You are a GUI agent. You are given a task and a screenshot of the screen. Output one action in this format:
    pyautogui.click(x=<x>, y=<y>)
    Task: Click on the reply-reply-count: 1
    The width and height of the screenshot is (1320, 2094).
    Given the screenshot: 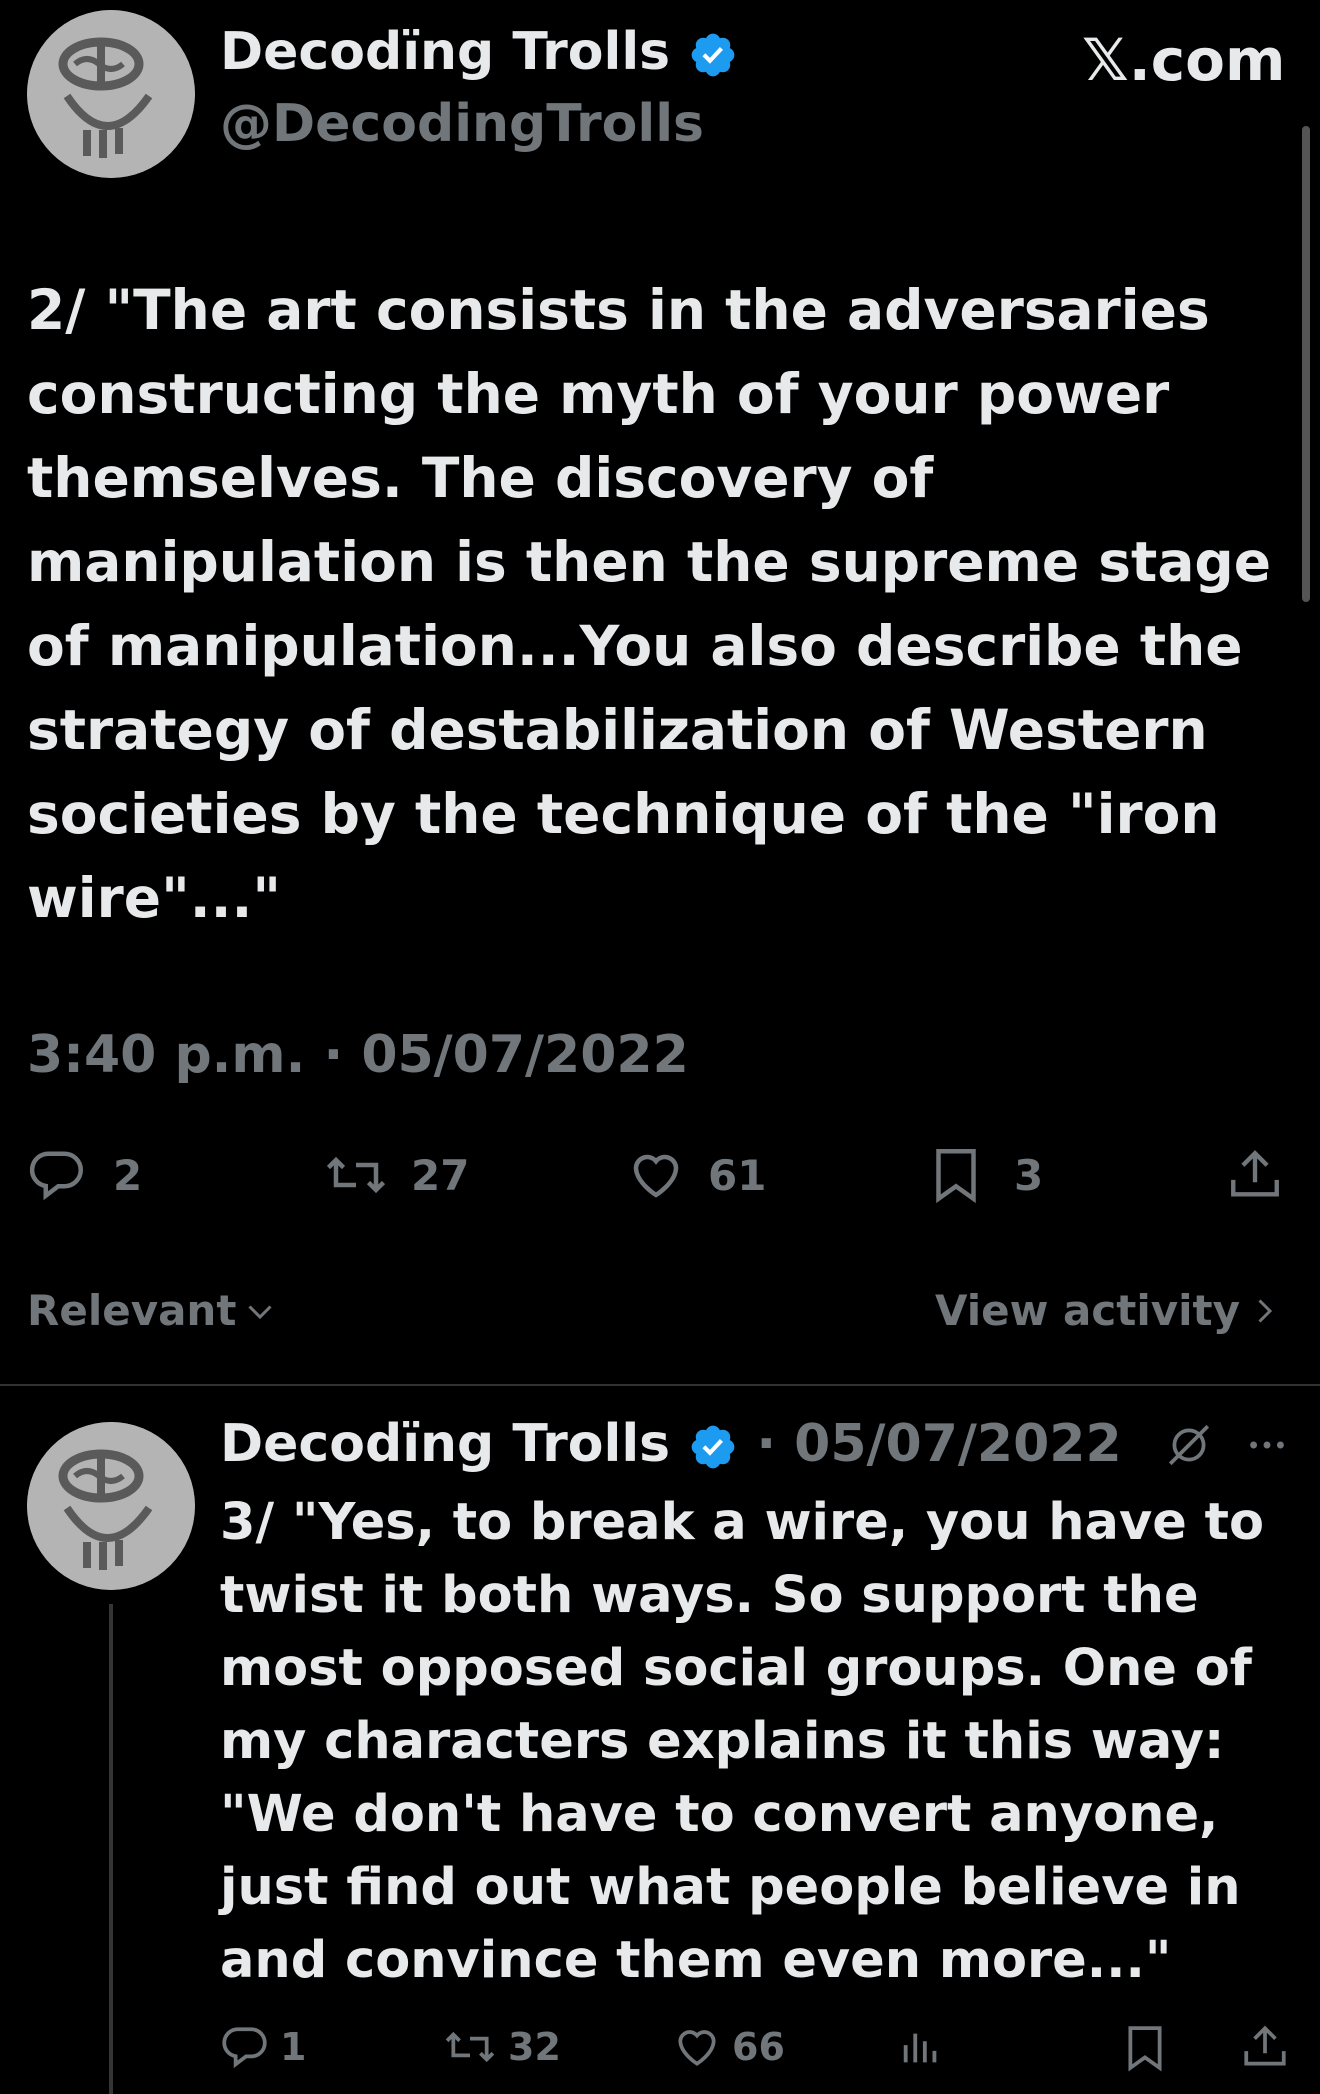 What is the action you would take?
    pyautogui.click(x=293, y=2047)
    